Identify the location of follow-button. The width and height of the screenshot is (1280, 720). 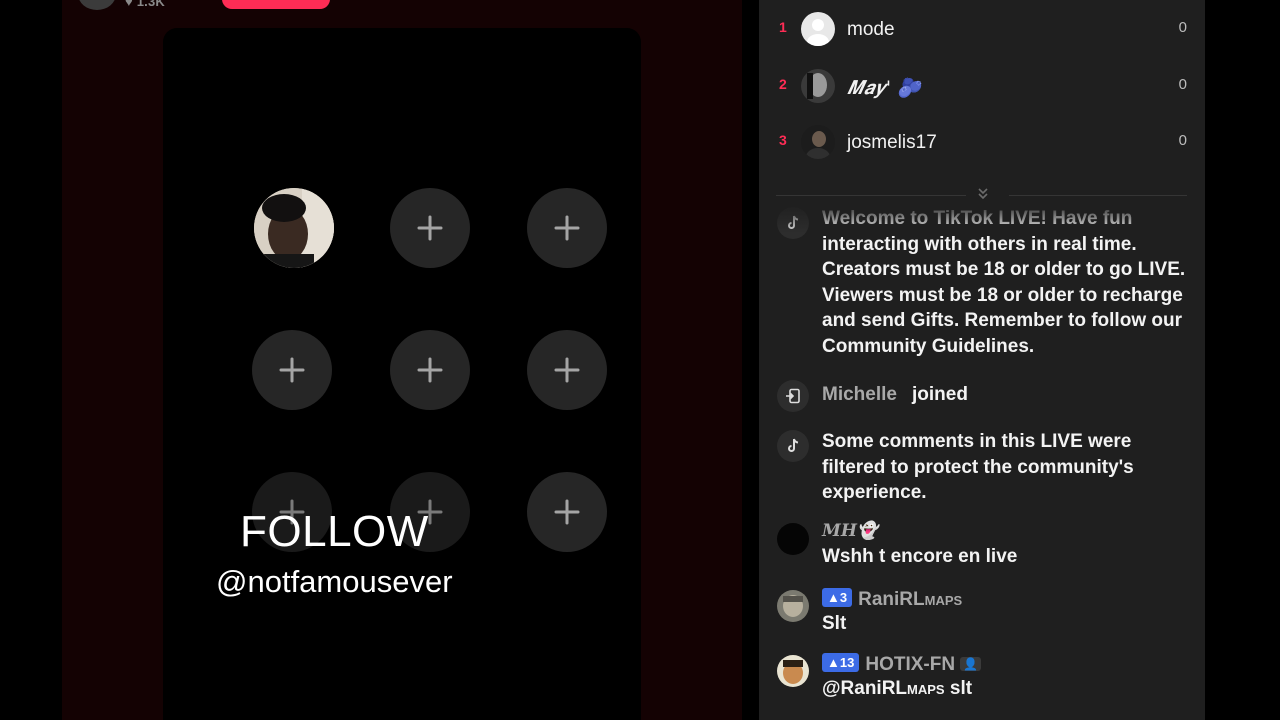
(276, 4).